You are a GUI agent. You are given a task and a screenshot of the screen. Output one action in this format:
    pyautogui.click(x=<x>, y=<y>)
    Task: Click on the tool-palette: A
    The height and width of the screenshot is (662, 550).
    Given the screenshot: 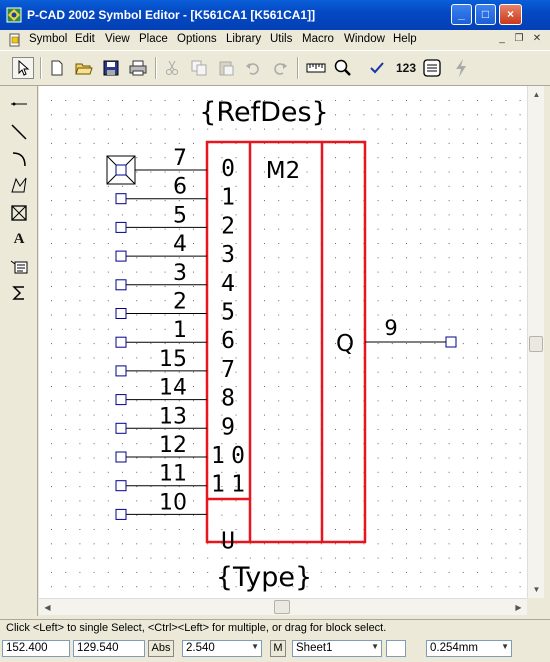 What is the action you would take?
    pyautogui.click(x=19, y=351)
    